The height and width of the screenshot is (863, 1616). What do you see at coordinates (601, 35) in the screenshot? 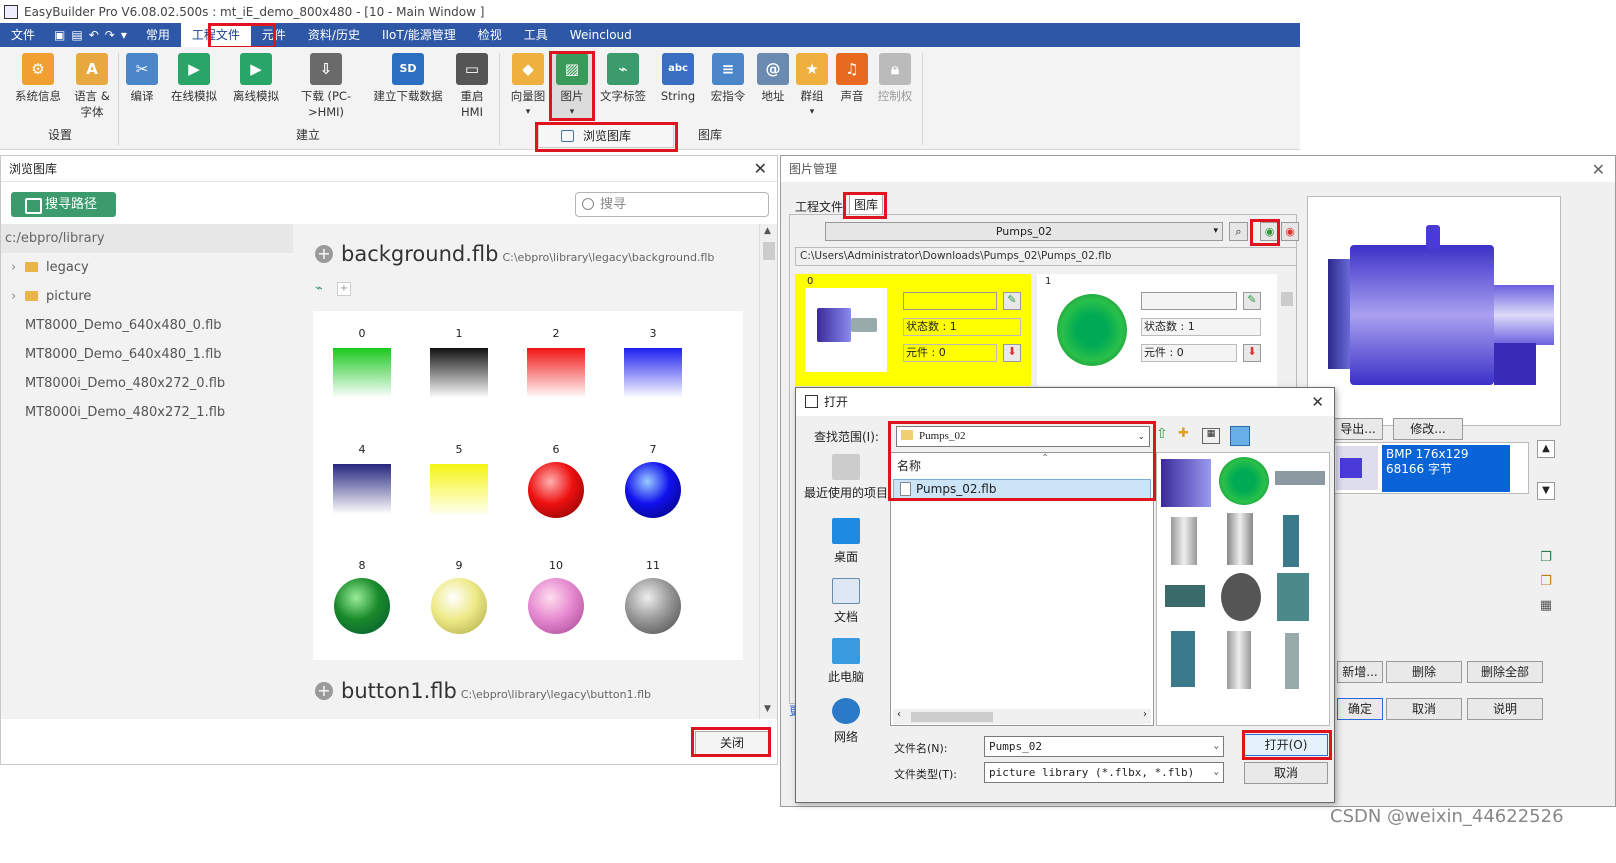
I see `menu-weincloud: Weincloud` at bounding box center [601, 35].